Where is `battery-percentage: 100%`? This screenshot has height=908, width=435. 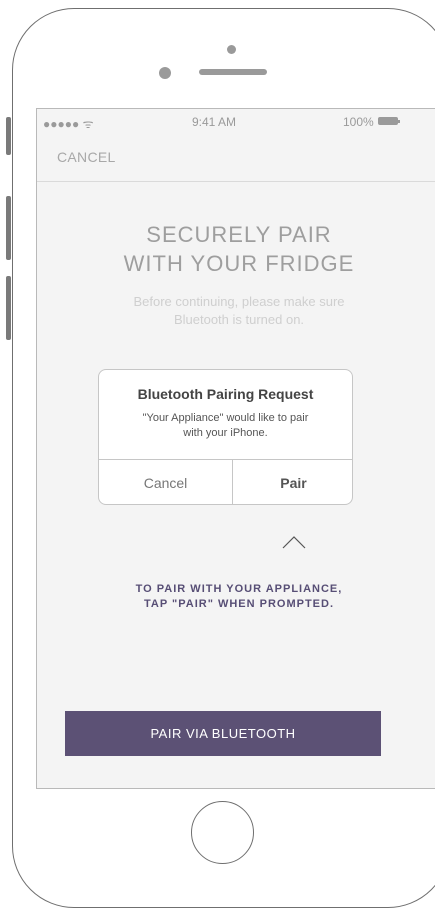
battery-percentage: 100% is located at coordinates (358, 122).